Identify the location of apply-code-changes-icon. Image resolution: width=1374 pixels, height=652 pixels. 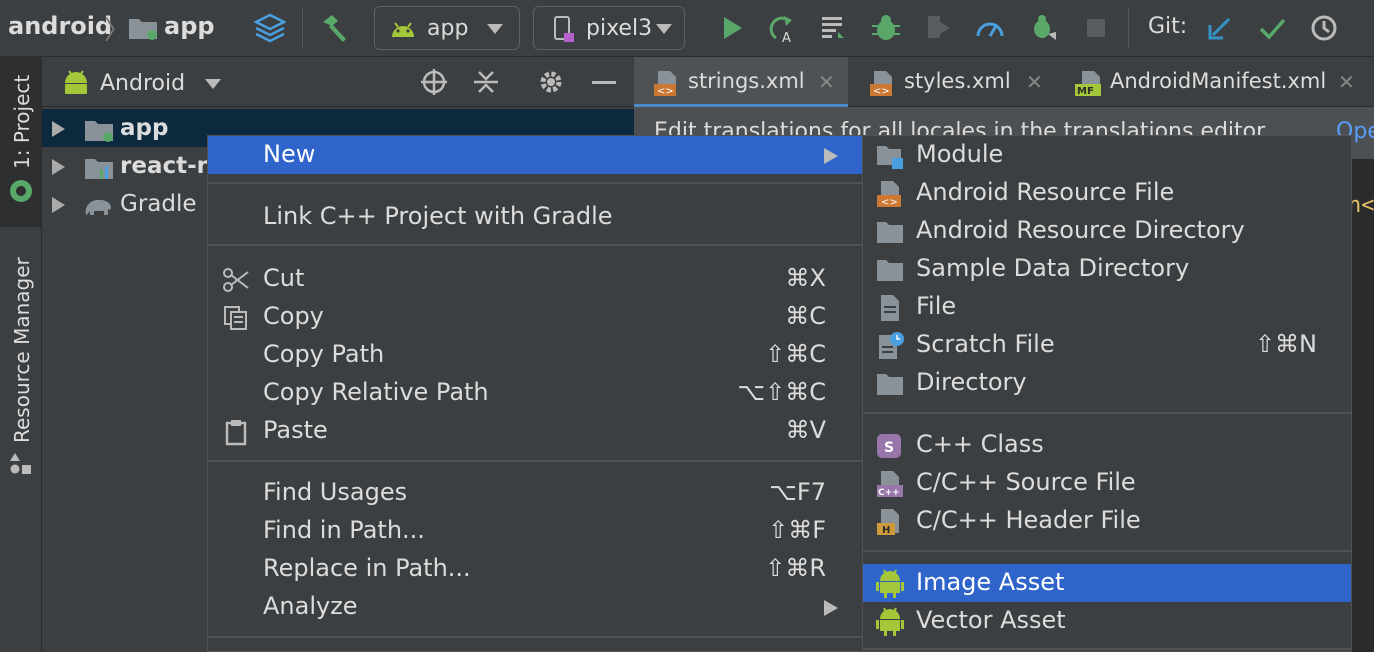
(834, 28).